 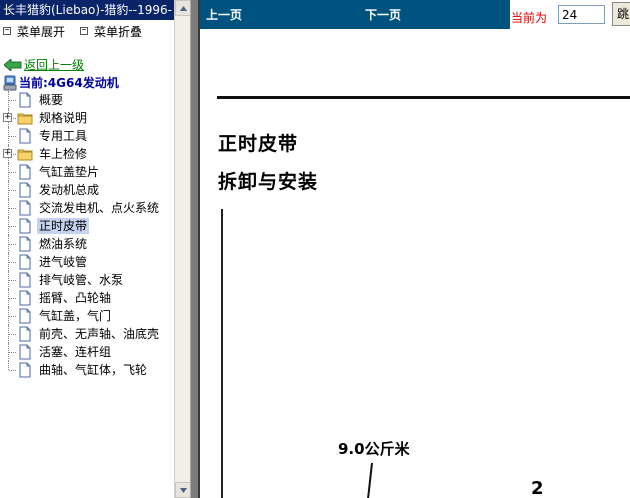 What do you see at coordinates (10, 82) in the screenshot?
I see `computer-icon` at bounding box center [10, 82].